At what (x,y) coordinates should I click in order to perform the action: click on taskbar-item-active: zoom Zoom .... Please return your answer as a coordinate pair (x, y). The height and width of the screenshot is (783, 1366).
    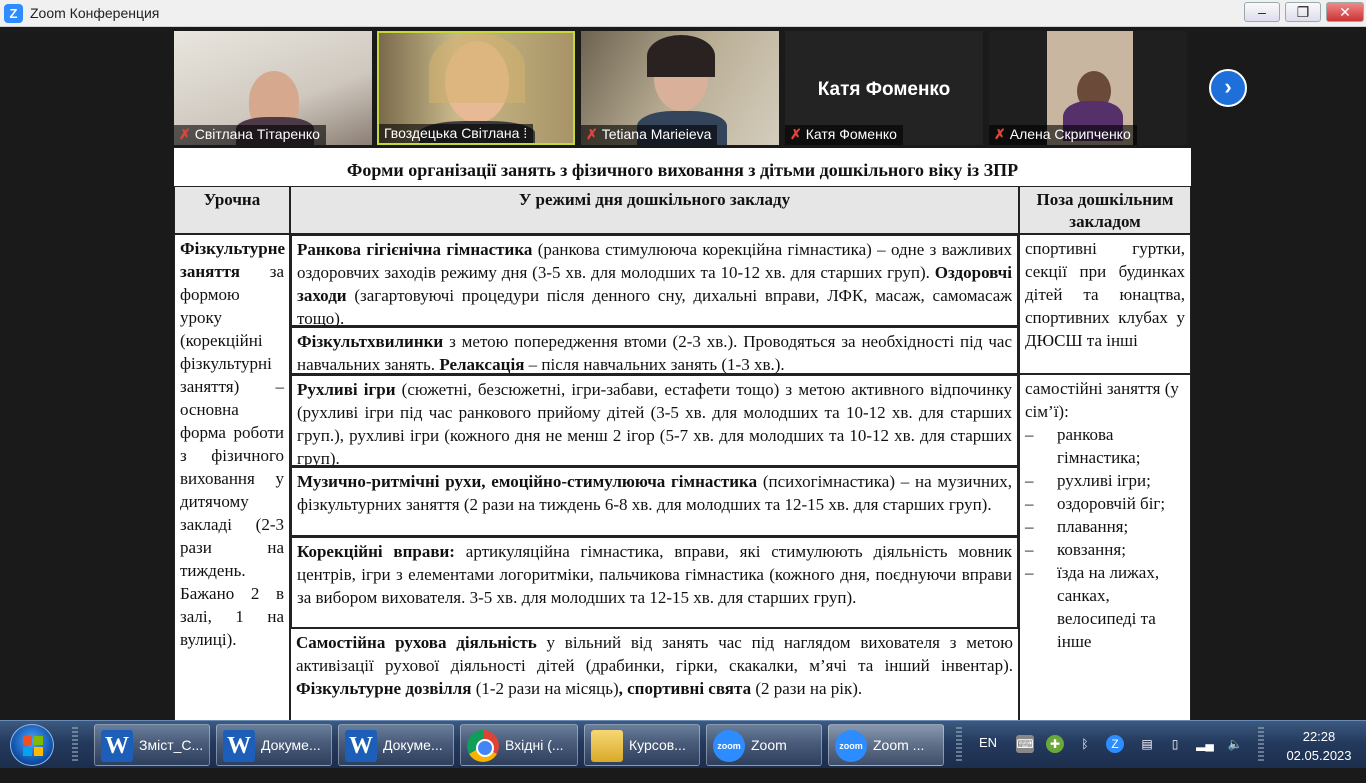
    Looking at the image, I should click on (886, 745).